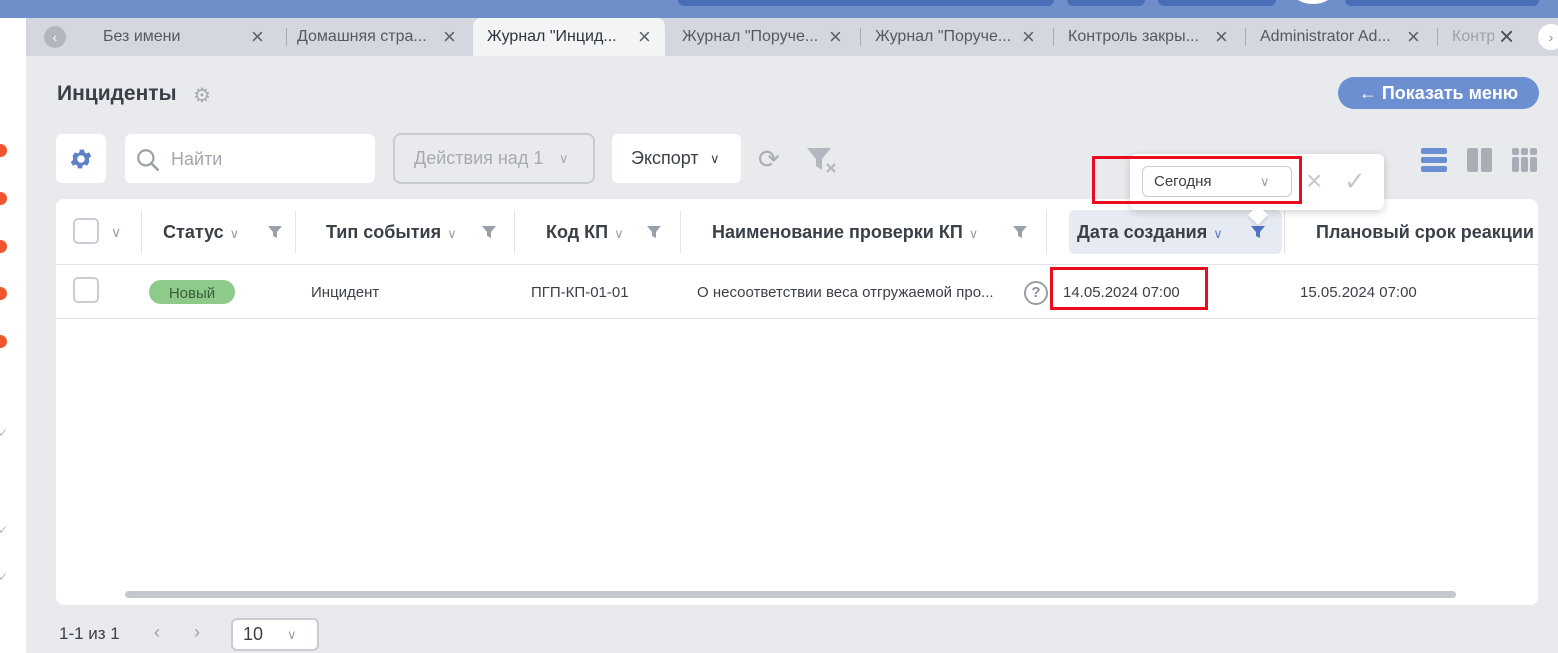 The height and width of the screenshot is (653, 1558). What do you see at coordinates (142, 36) in the screenshot?
I see `tab-label: Без имени` at bounding box center [142, 36].